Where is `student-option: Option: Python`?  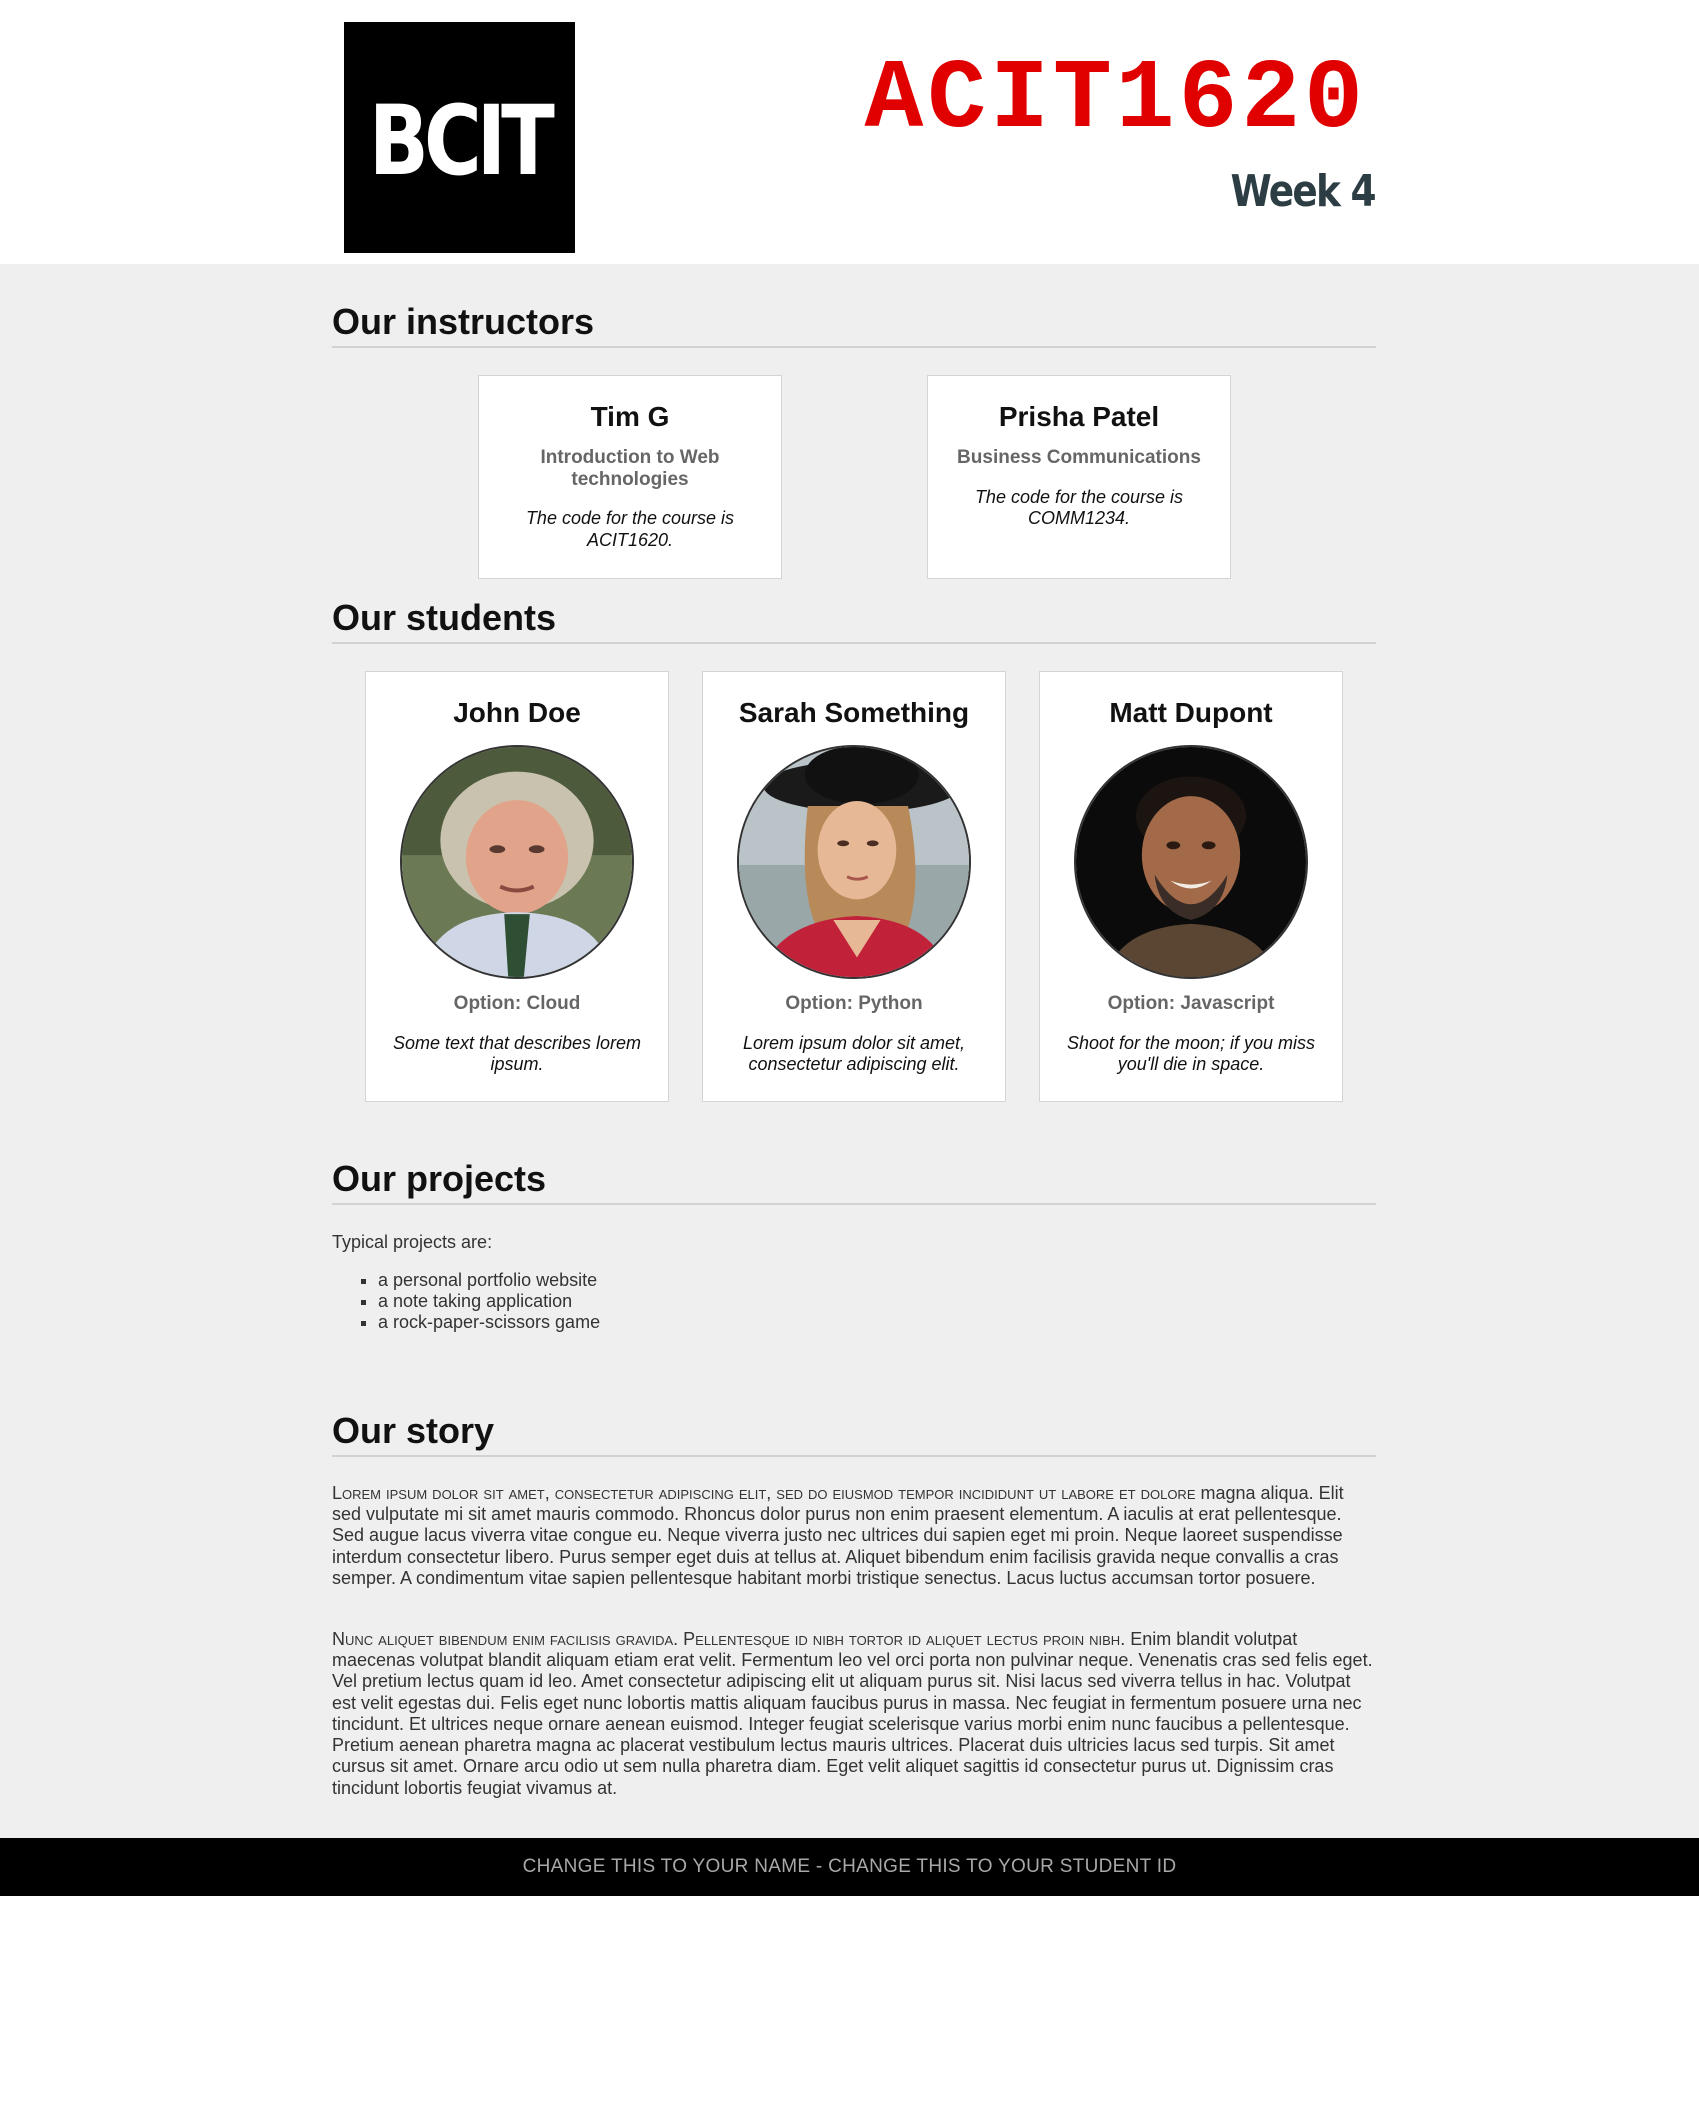 student-option: Option: Python is located at coordinates (854, 1003).